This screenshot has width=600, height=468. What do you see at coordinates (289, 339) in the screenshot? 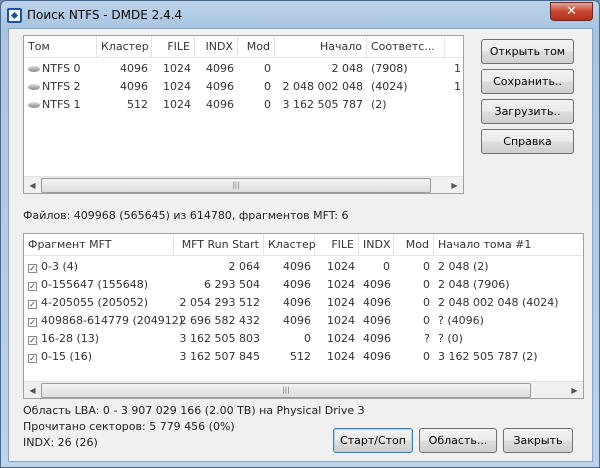
I see `cell-cluster: 0` at bounding box center [289, 339].